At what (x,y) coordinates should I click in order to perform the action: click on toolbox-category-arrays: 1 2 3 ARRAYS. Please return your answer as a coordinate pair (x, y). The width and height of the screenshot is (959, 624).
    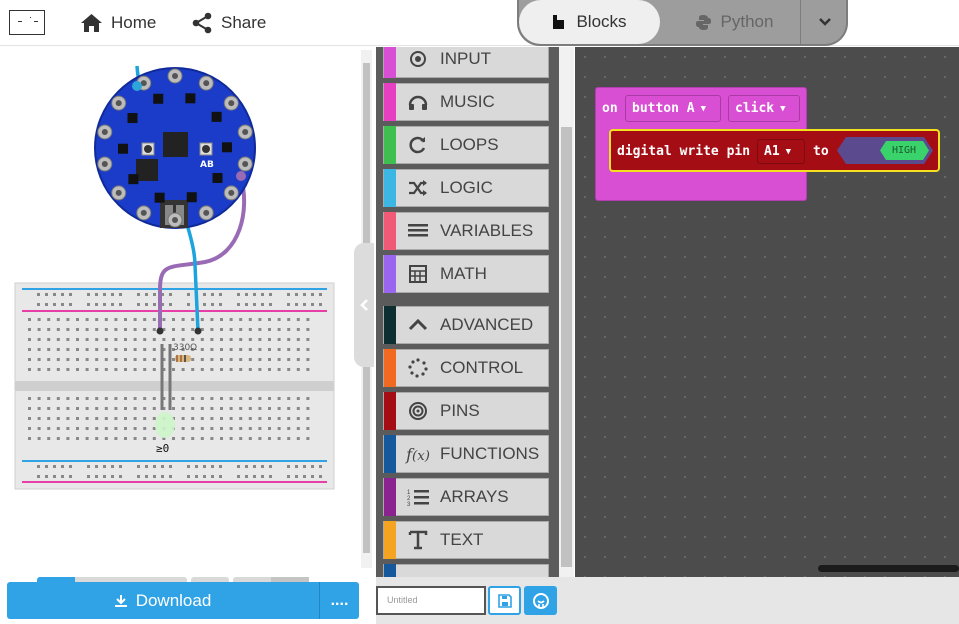
    Looking at the image, I should click on (466, 497).